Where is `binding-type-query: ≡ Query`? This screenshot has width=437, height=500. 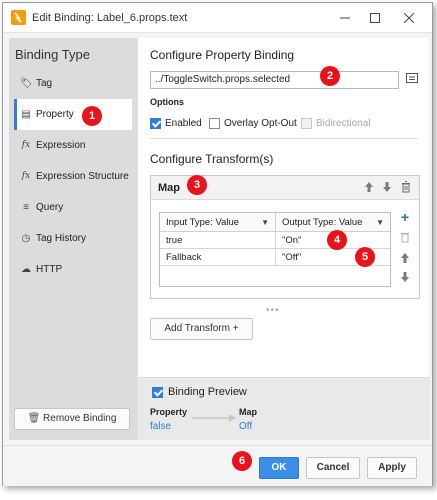
binding-type-query: ≡ Query is located at coordinates (73, 207).